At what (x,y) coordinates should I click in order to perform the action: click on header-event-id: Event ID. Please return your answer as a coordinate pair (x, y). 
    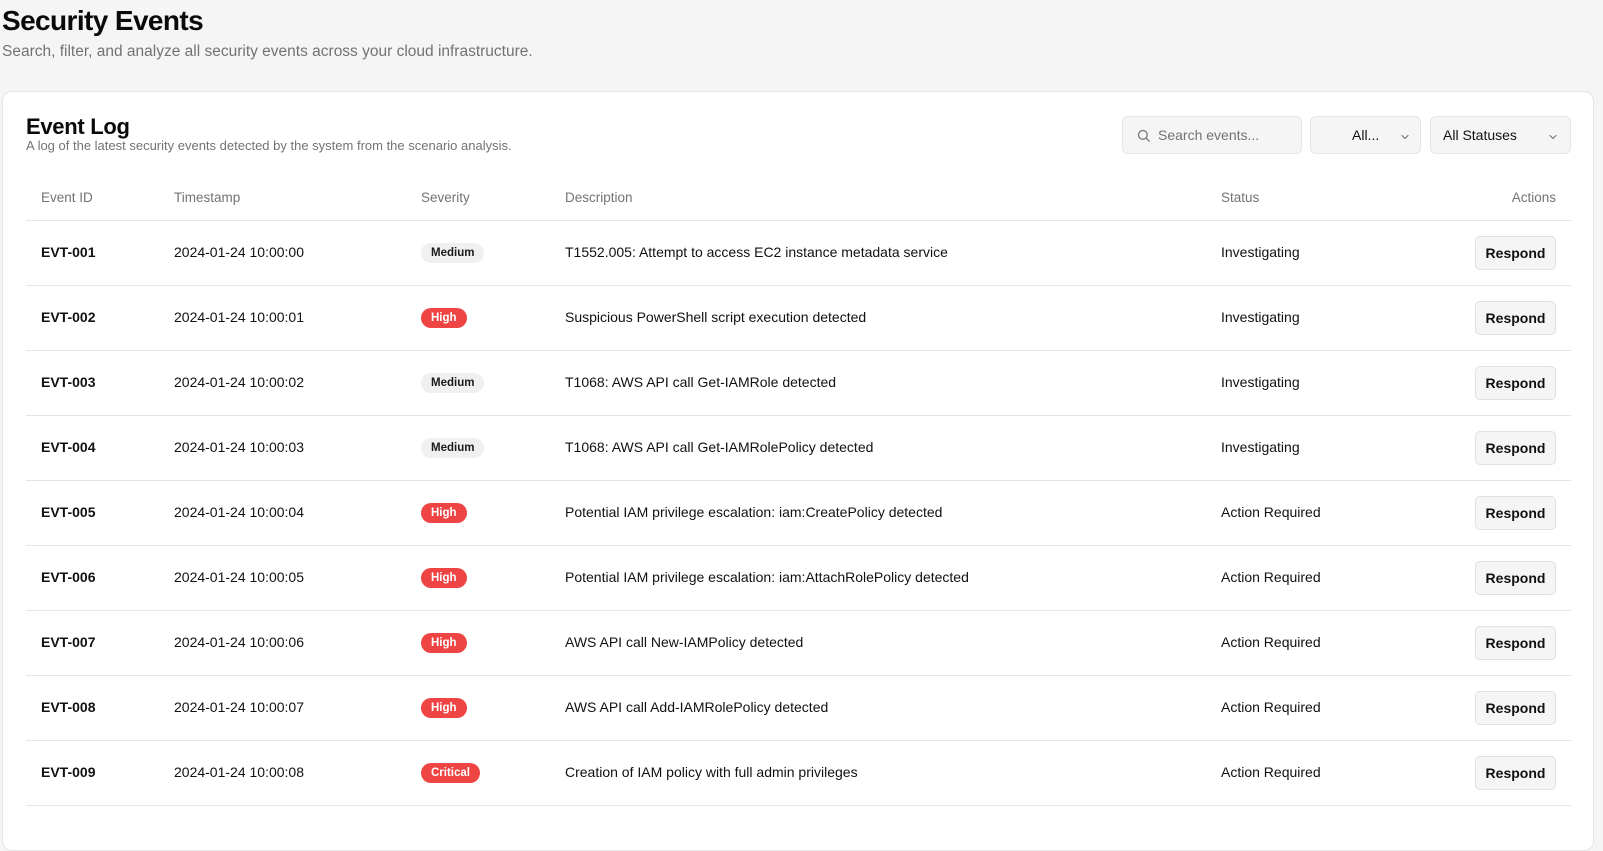
    Looking at the image, I should click on (67, 197).